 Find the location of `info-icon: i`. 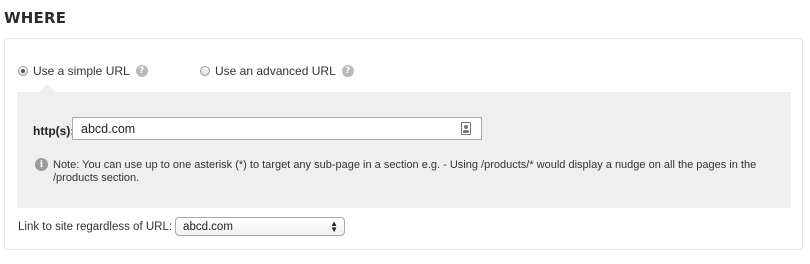

info-icon: i is located at coordinates (41, 164).